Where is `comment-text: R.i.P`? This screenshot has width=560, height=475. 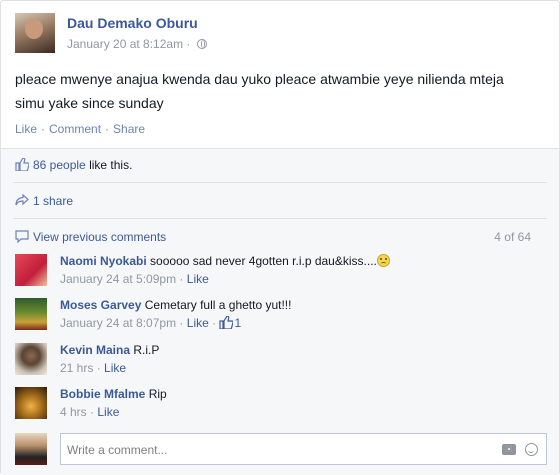 comment-text: R.i.P is located at coordinates (146, 350).